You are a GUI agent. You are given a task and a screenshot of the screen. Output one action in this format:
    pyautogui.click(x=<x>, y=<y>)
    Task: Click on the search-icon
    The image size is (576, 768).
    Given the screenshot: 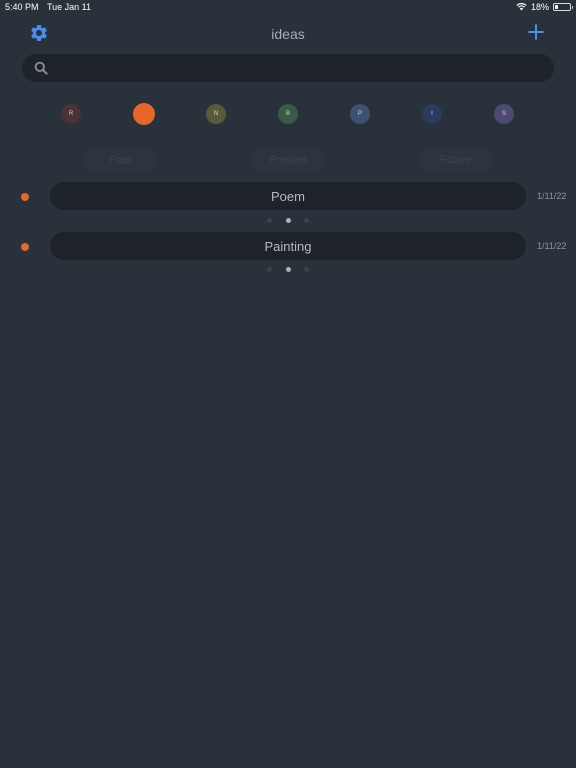 What is the action you would take?
    pyautogui.click(x=41, y=68)
    